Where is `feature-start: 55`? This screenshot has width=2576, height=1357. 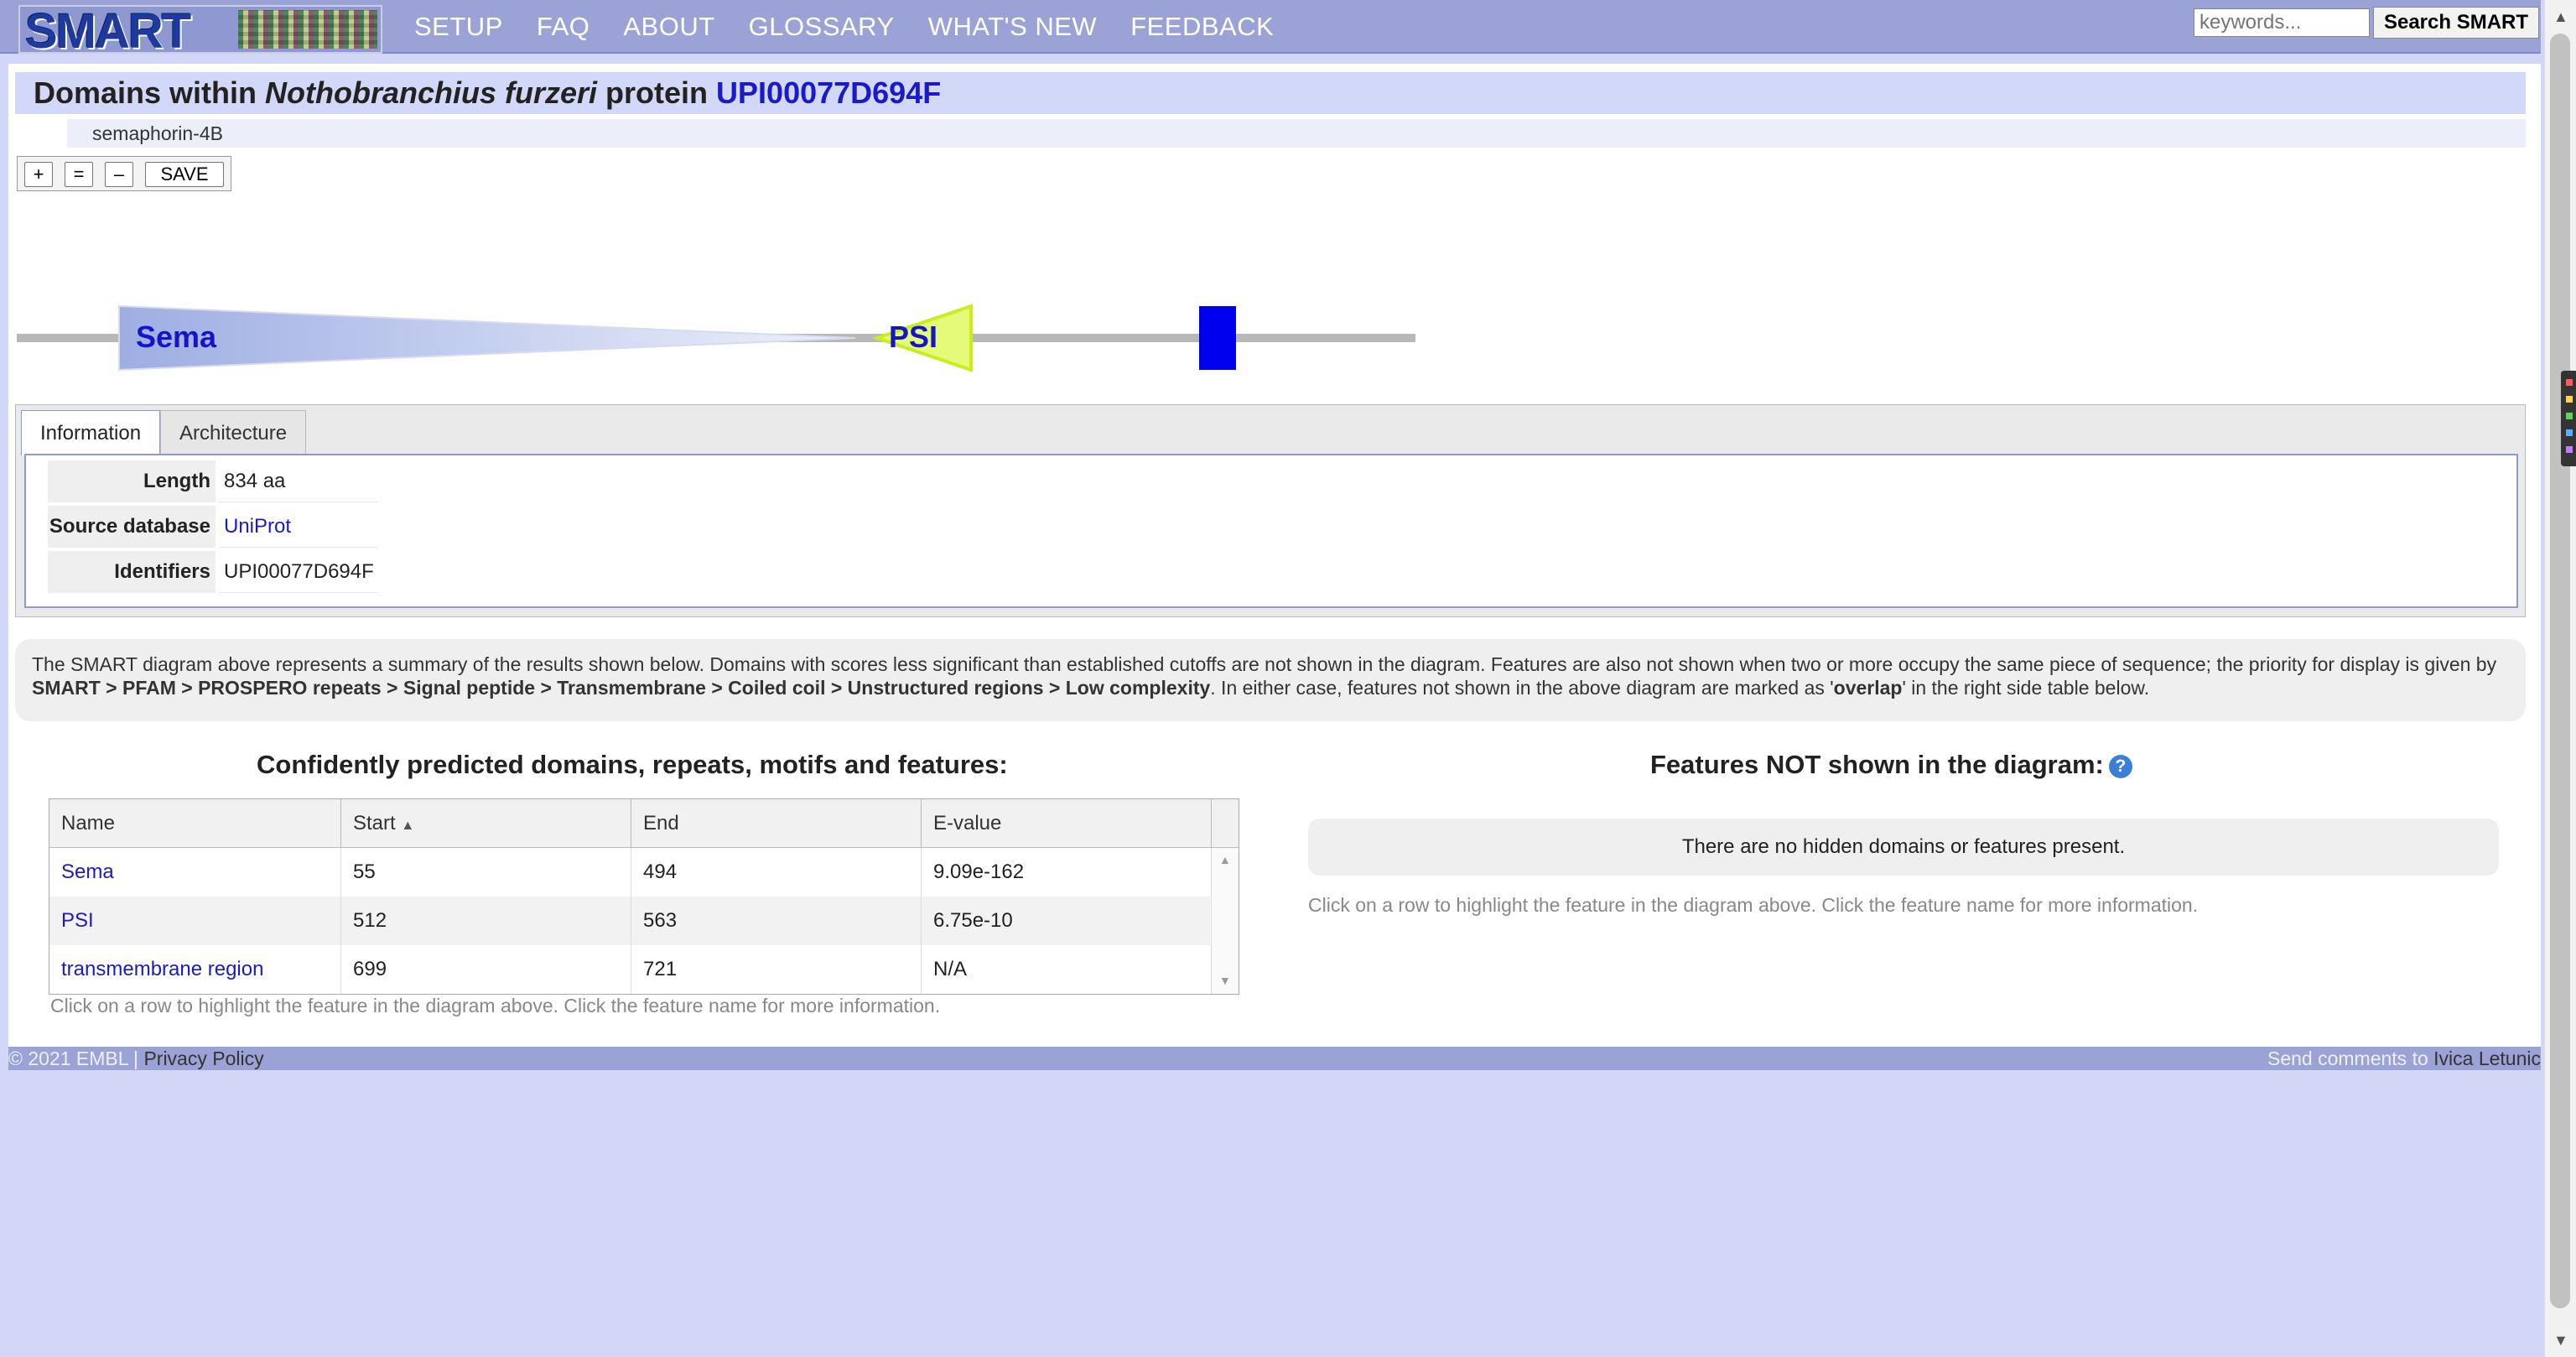 feature-start: 55 is located at coordinates (486, 872).